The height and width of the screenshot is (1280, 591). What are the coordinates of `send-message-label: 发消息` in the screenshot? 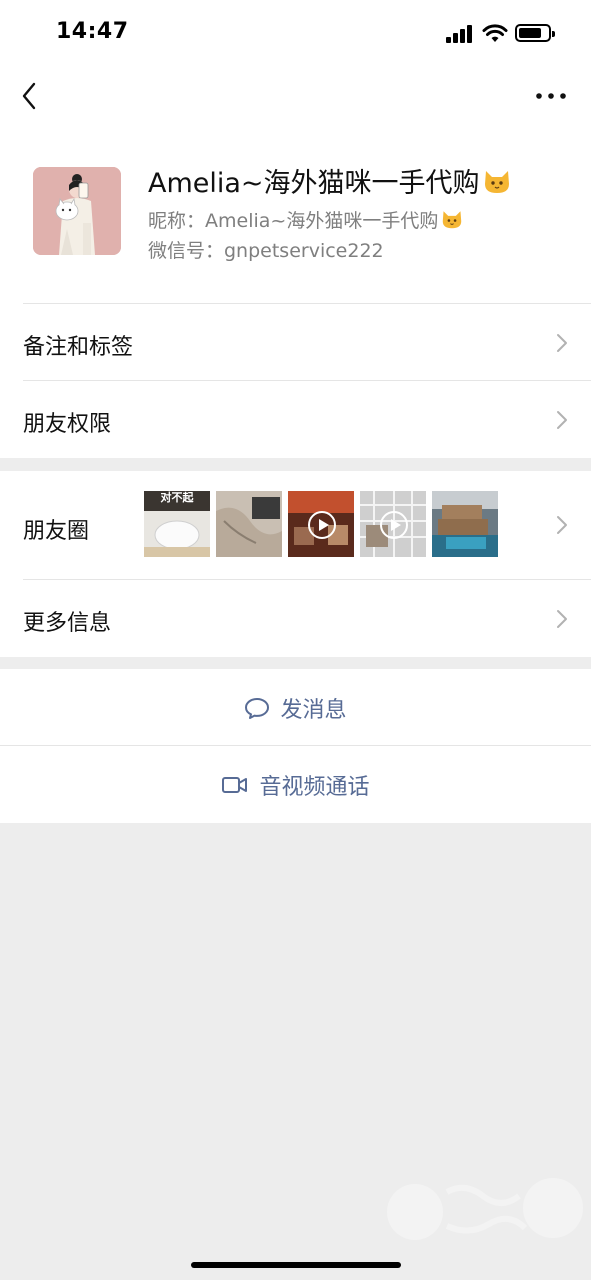 It's located at (313, 710).